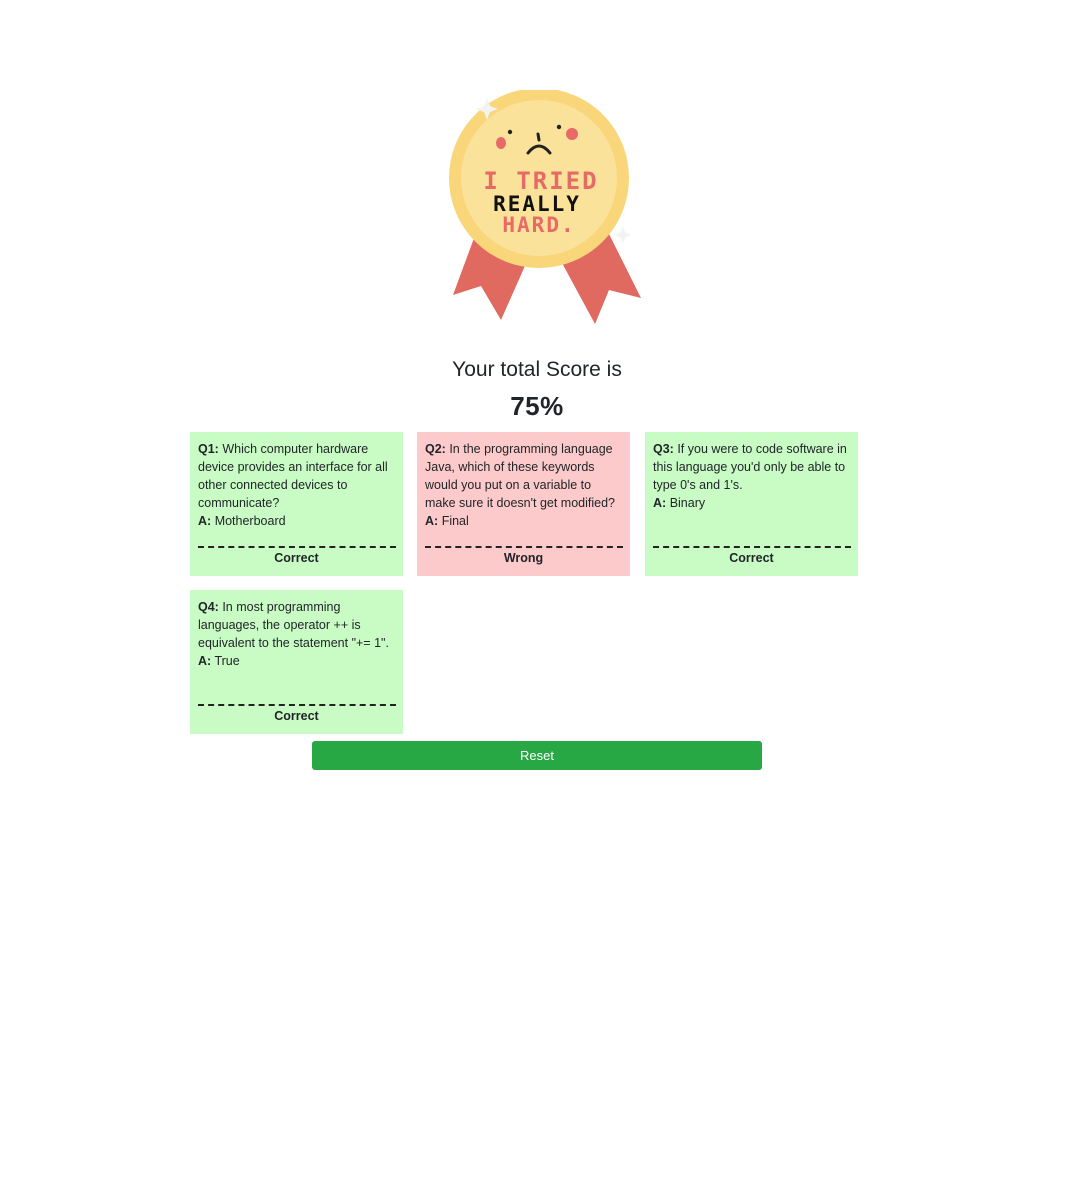 This screenshot has height=1200, width=1074. What do you see at coordinates (687, 503) in the screenshot?
I see `answer-text: Binary` at bounding box center [687, 503].